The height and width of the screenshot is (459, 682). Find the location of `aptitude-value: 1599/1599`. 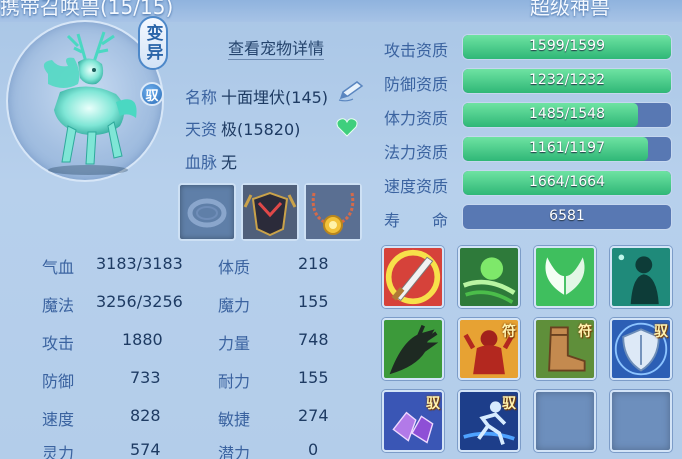

aptitude-value: 1599/1599 is located at coordinates (567, 46).